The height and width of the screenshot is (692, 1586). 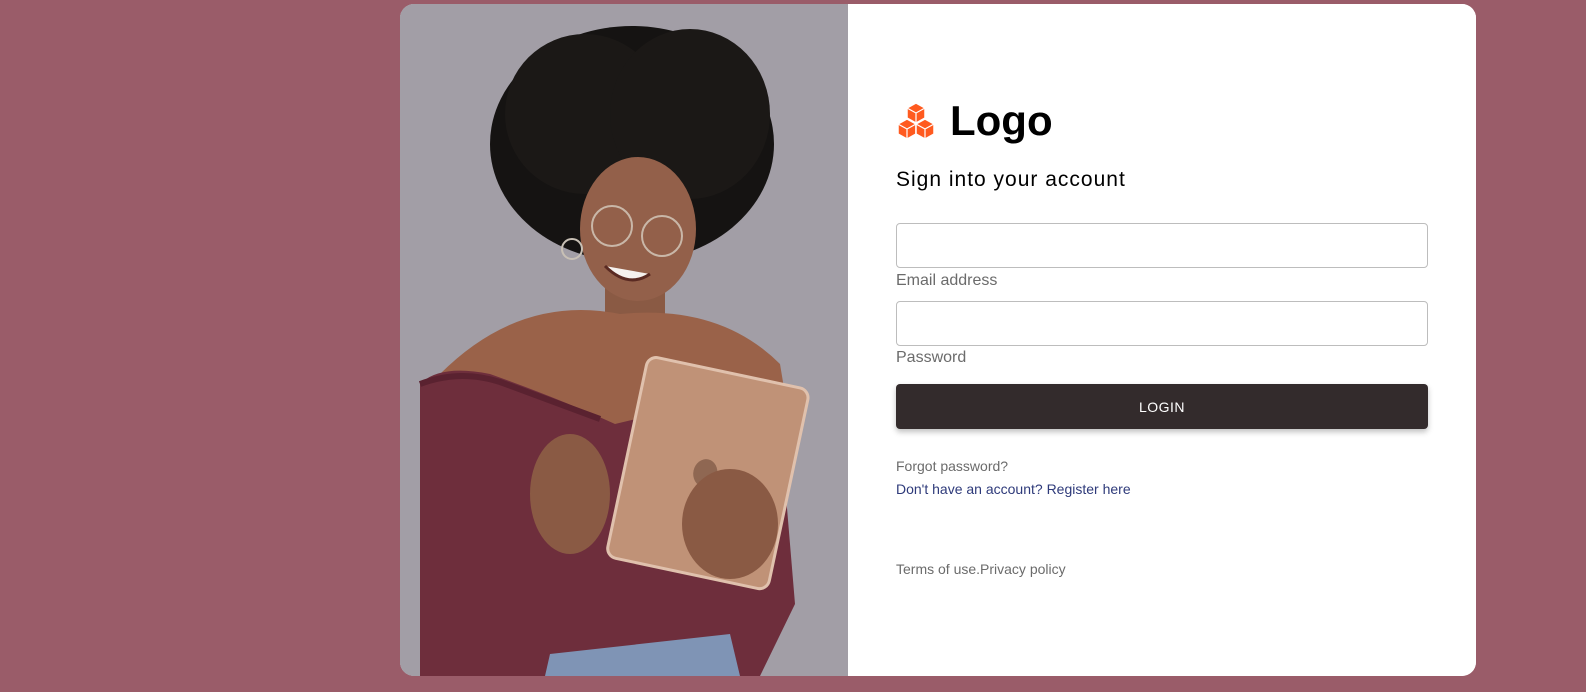 I want to click on brand-name: Logo, so click(x=1001, y=120).